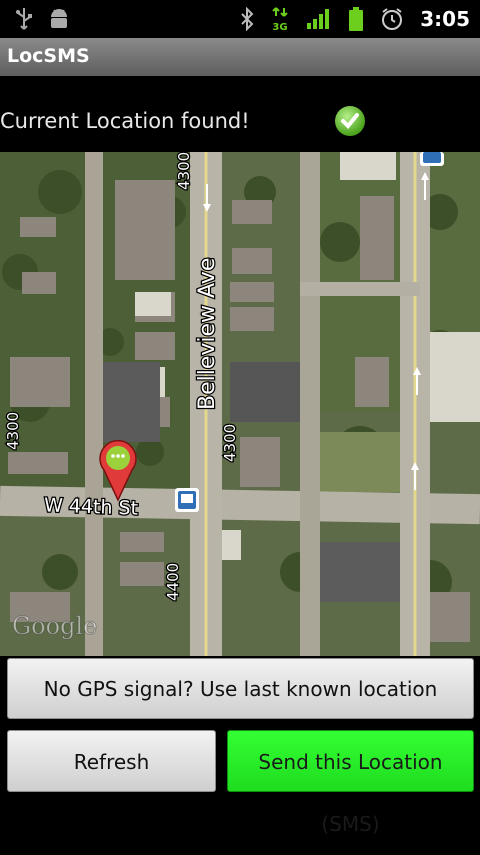 This screenshot has width=480, height=855. I want to click on street-label-w44th: W 44th St, so click(91, 506).